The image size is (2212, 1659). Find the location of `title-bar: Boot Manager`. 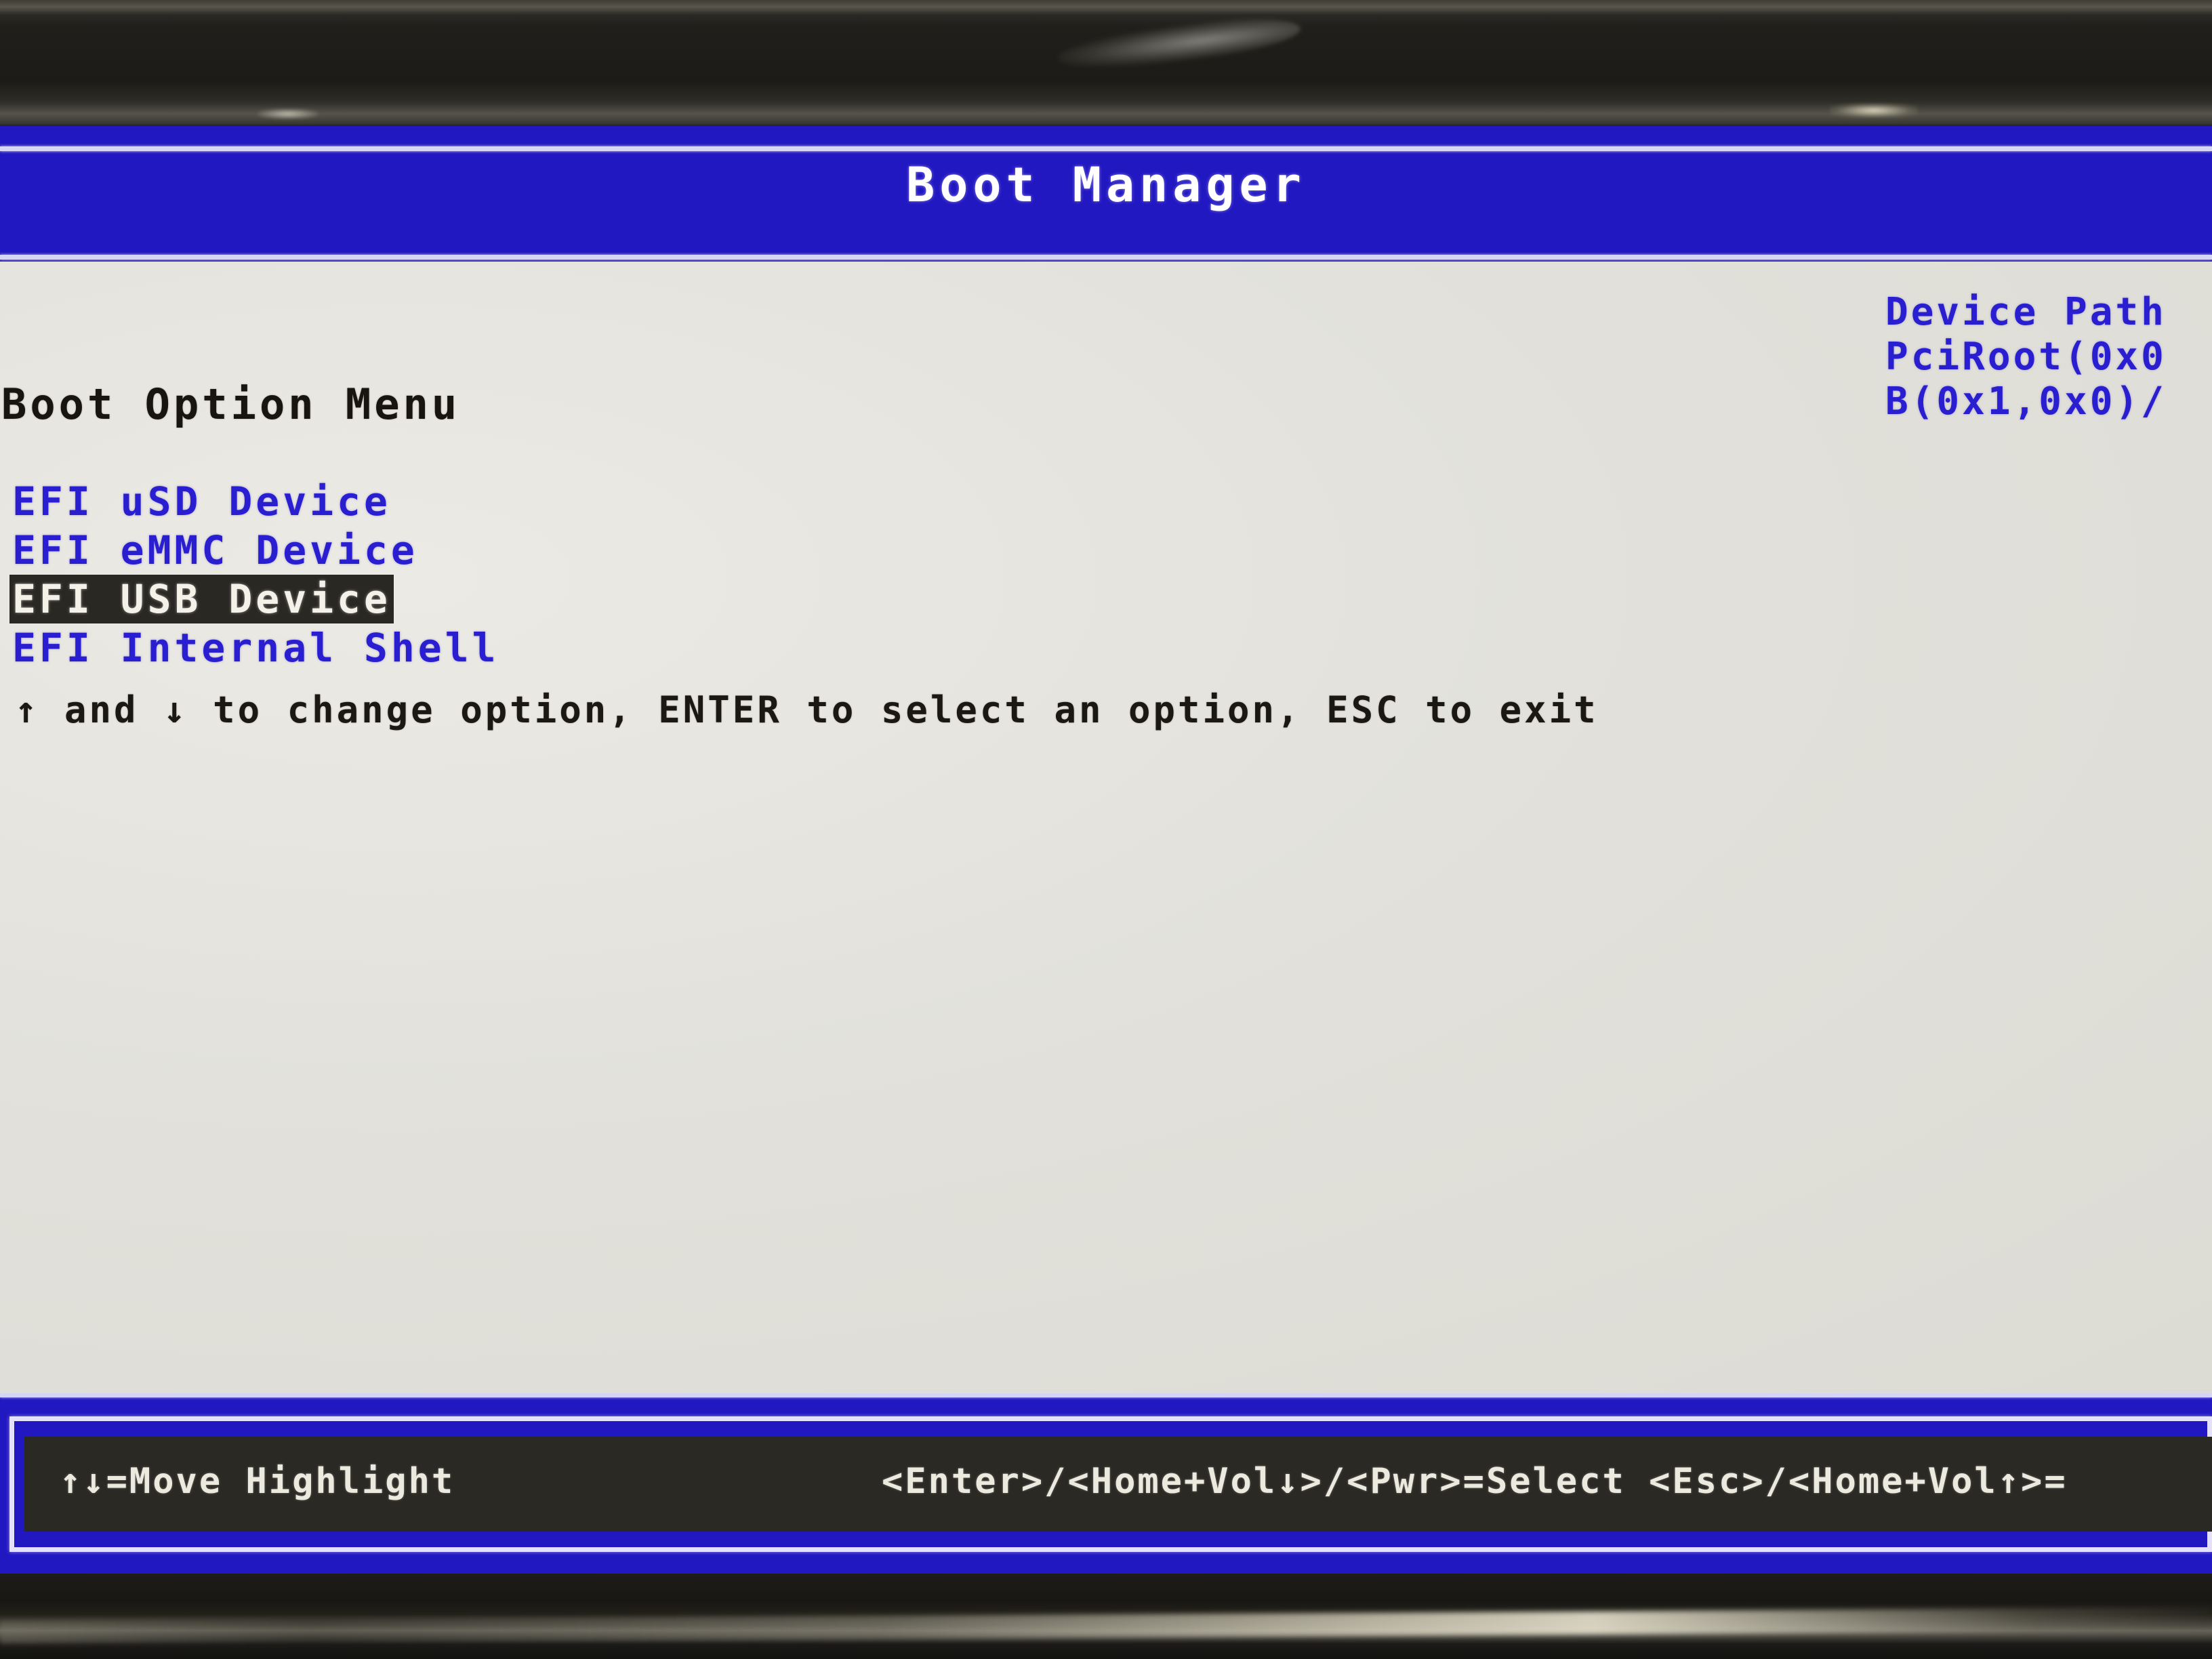

title-bar: Boot Manager is located at coordinates (1106, 194).